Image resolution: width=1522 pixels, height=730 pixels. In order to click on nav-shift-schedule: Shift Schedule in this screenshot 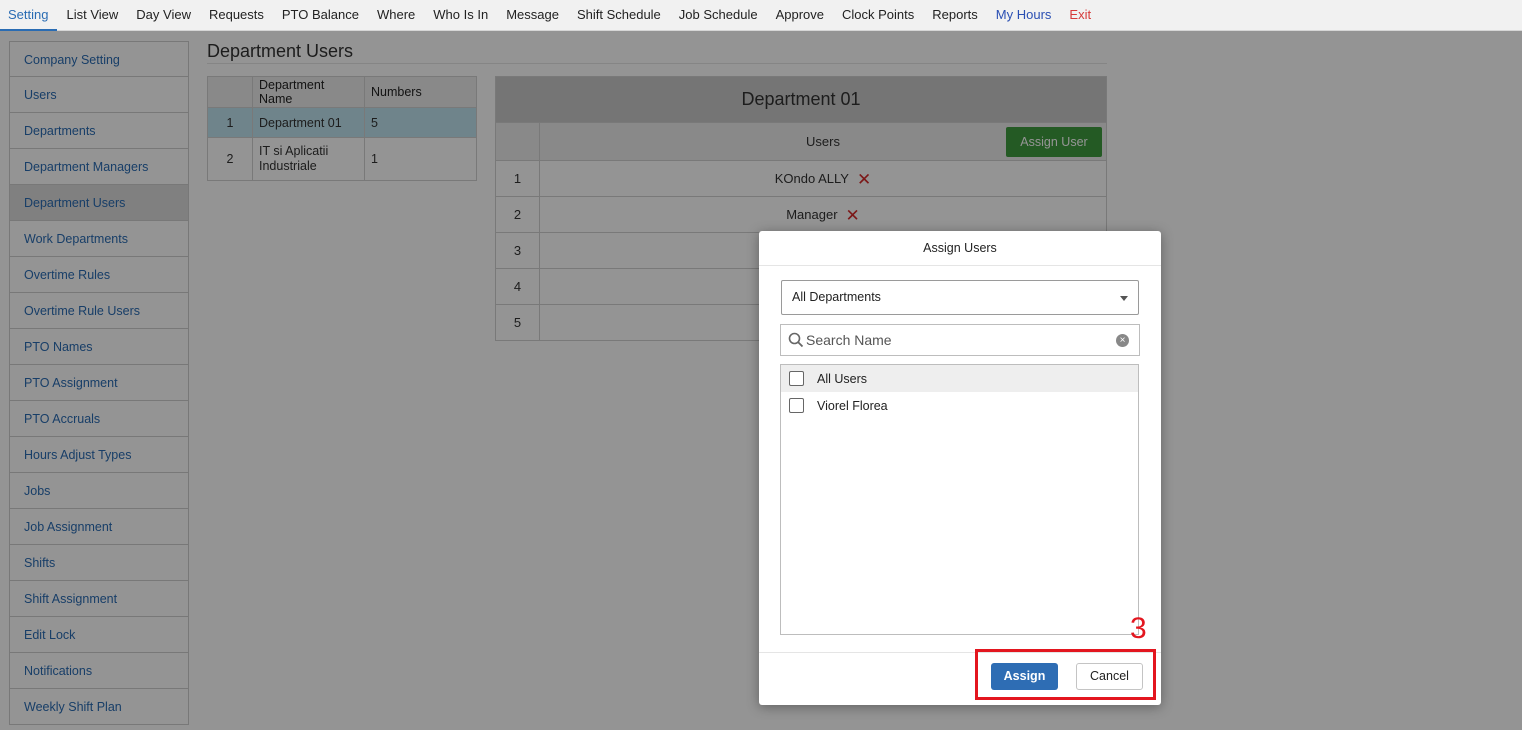, I will do `click(619, 15)`.